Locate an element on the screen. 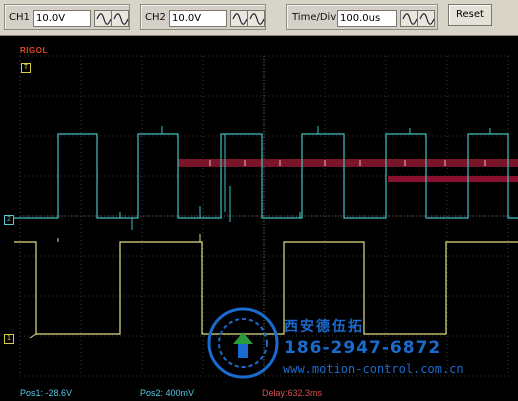  ch2-dc-coupling-button is located at coordinates (256, 18).